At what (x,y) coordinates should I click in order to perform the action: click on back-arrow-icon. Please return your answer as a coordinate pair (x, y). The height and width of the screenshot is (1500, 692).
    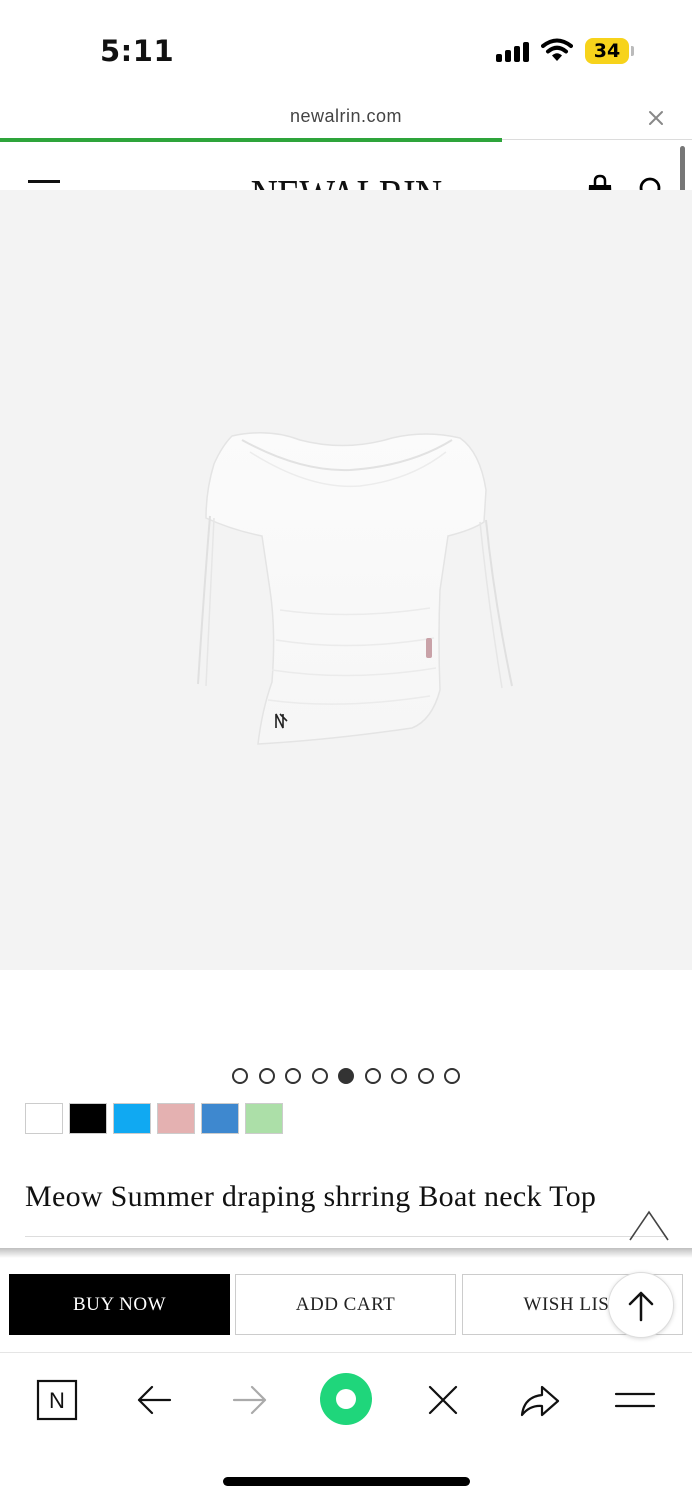
    Looking at the image, I should click on (155, 1400).